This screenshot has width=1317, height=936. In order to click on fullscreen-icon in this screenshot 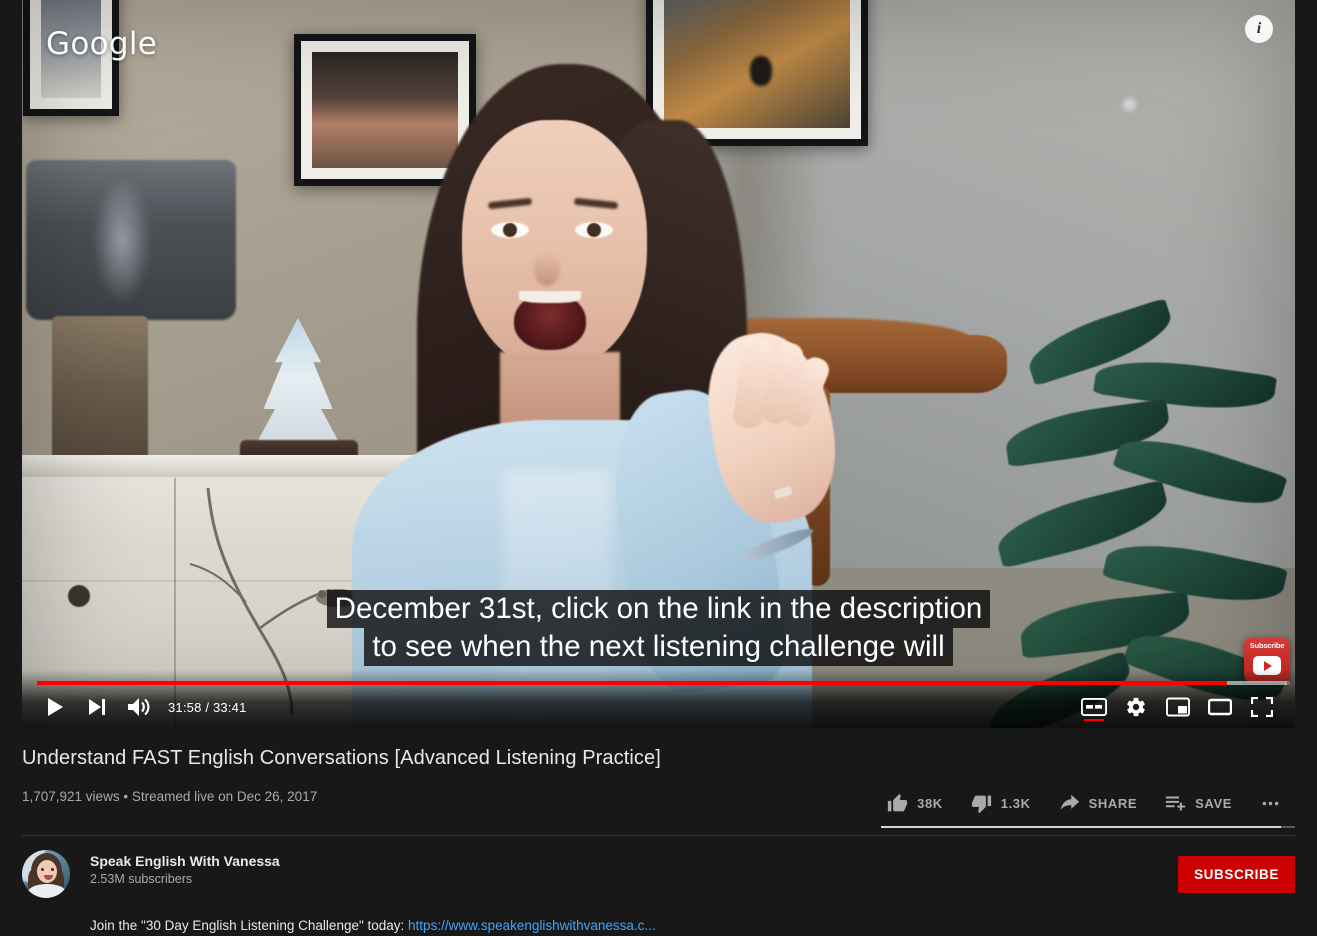, I will do `click(1262, 707)`.